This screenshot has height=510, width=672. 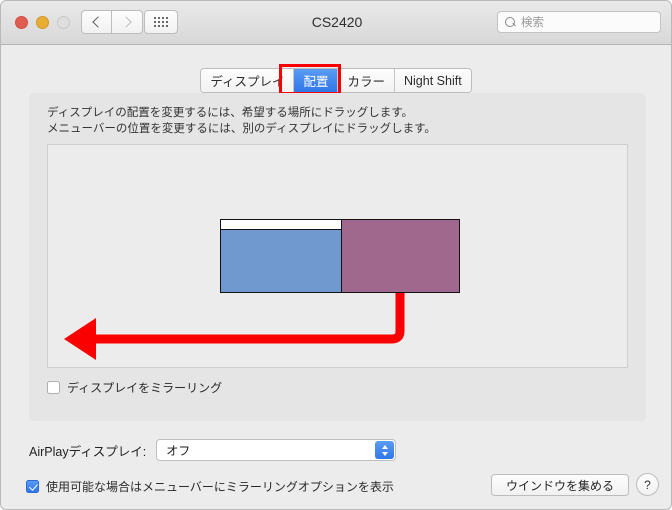 What do you see at coordinates (248, 80) in the screenshot?
I see `tab-display: ディスプレイ` at bounding box center [248, 80].